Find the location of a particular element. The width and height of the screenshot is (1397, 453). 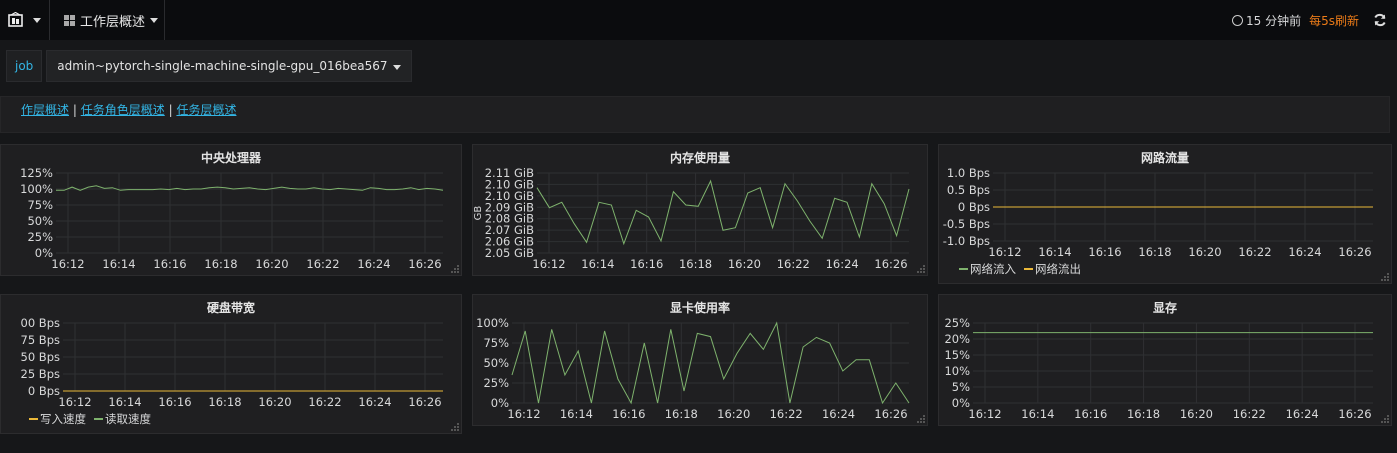

y-axis-label: GB is located at coordinates (478, 213).